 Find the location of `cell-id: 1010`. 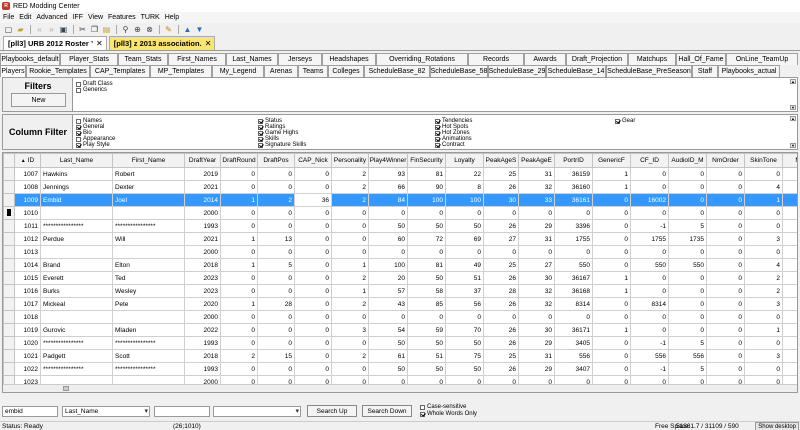

cell-id: 1010 is located at coordinates (27, 213).